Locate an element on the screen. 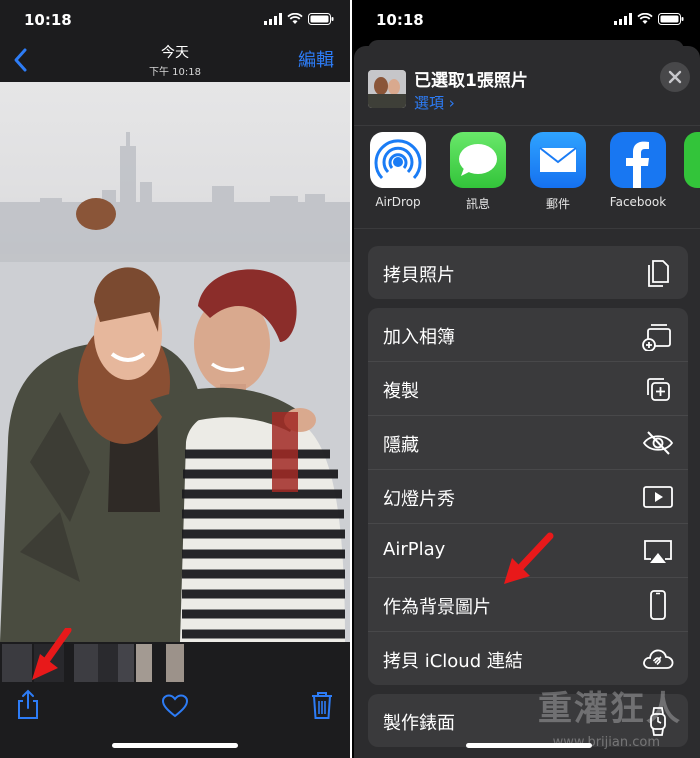 The width and height of the screenshot is (700, 758). navigation-bar: 今天 下午 10:18 編輯 is located at coordinates (175, 61).